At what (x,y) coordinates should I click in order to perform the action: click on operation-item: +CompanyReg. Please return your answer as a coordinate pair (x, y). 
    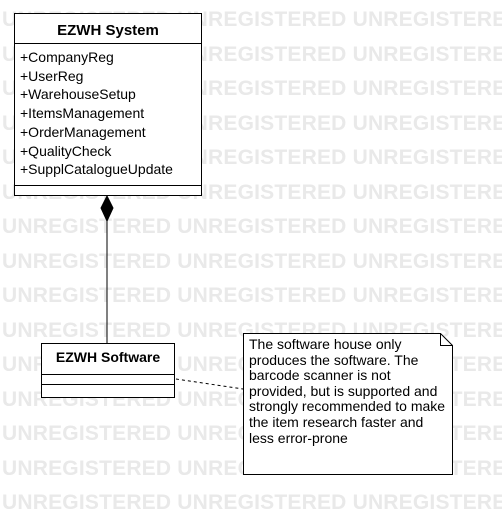
    Looking at the image, I should click on (67, 57).